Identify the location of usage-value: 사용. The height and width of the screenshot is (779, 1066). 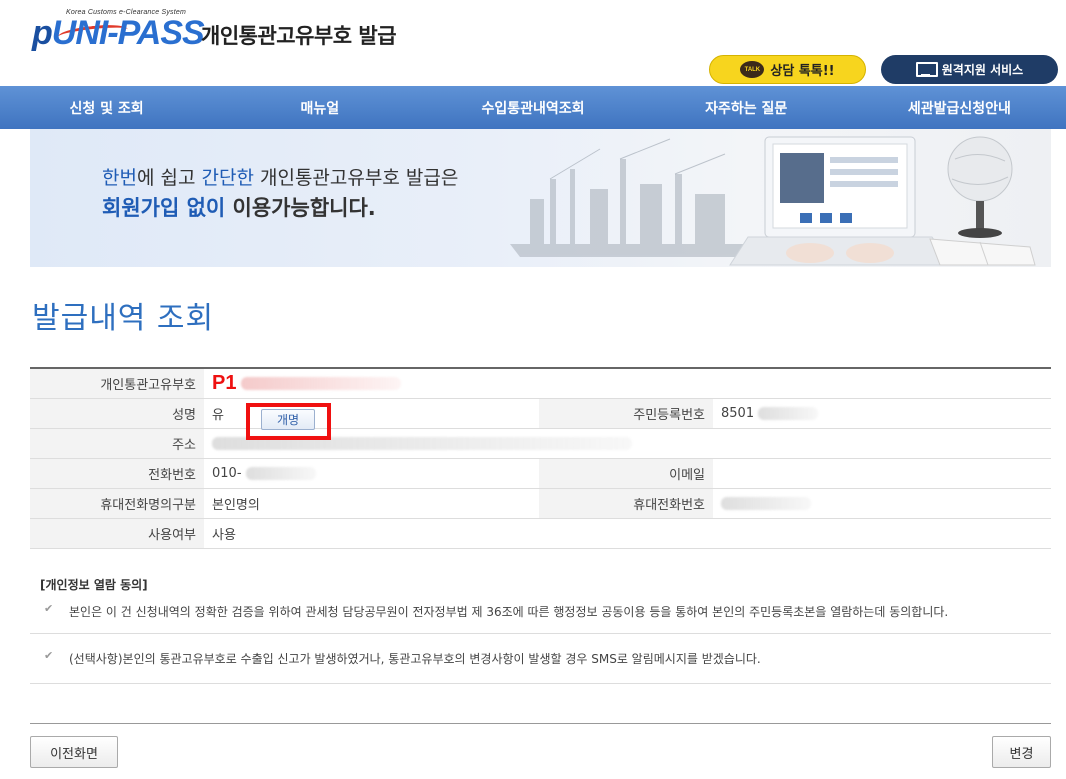
(627, 533).